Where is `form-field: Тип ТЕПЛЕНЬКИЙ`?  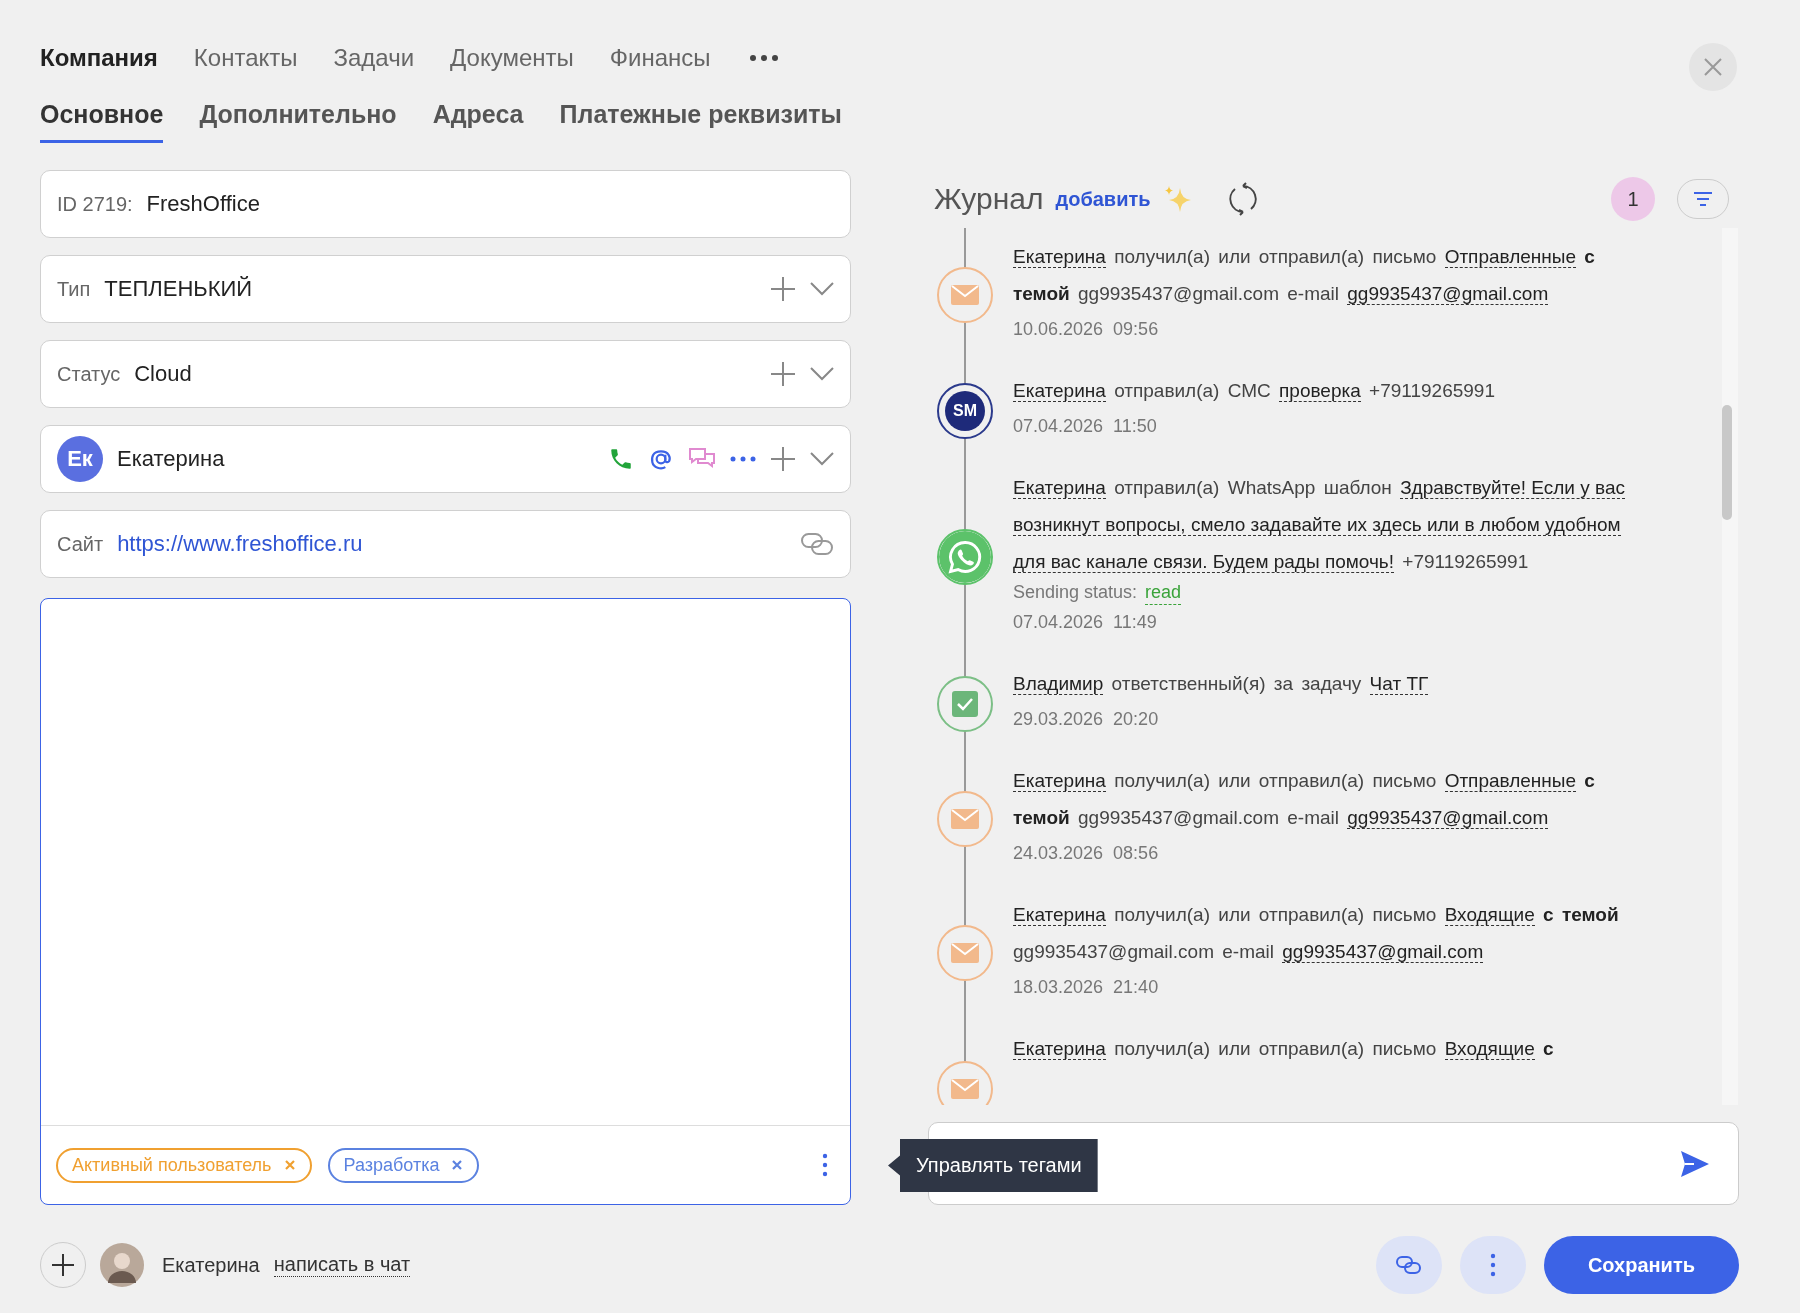
form-field: Тип ТЕПЛЕНЬКИЙ is located at coordinates (445, 289).